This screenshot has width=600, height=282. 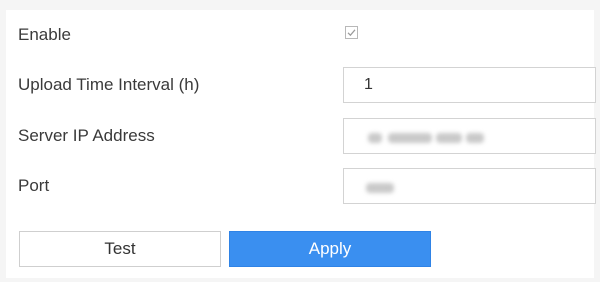 I want to click on enable-label: Enable, so click(x=44, y=34).